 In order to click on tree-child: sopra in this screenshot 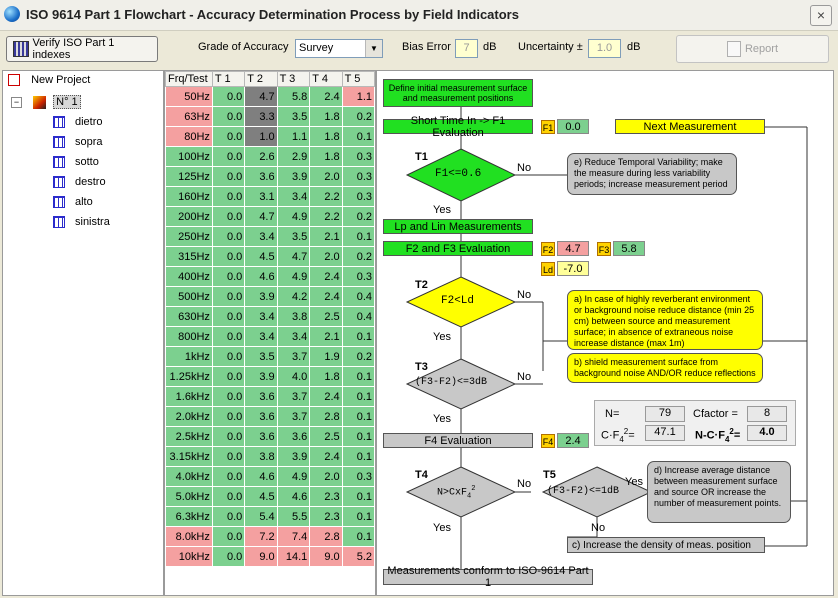, I will do `click(78, 142)`.